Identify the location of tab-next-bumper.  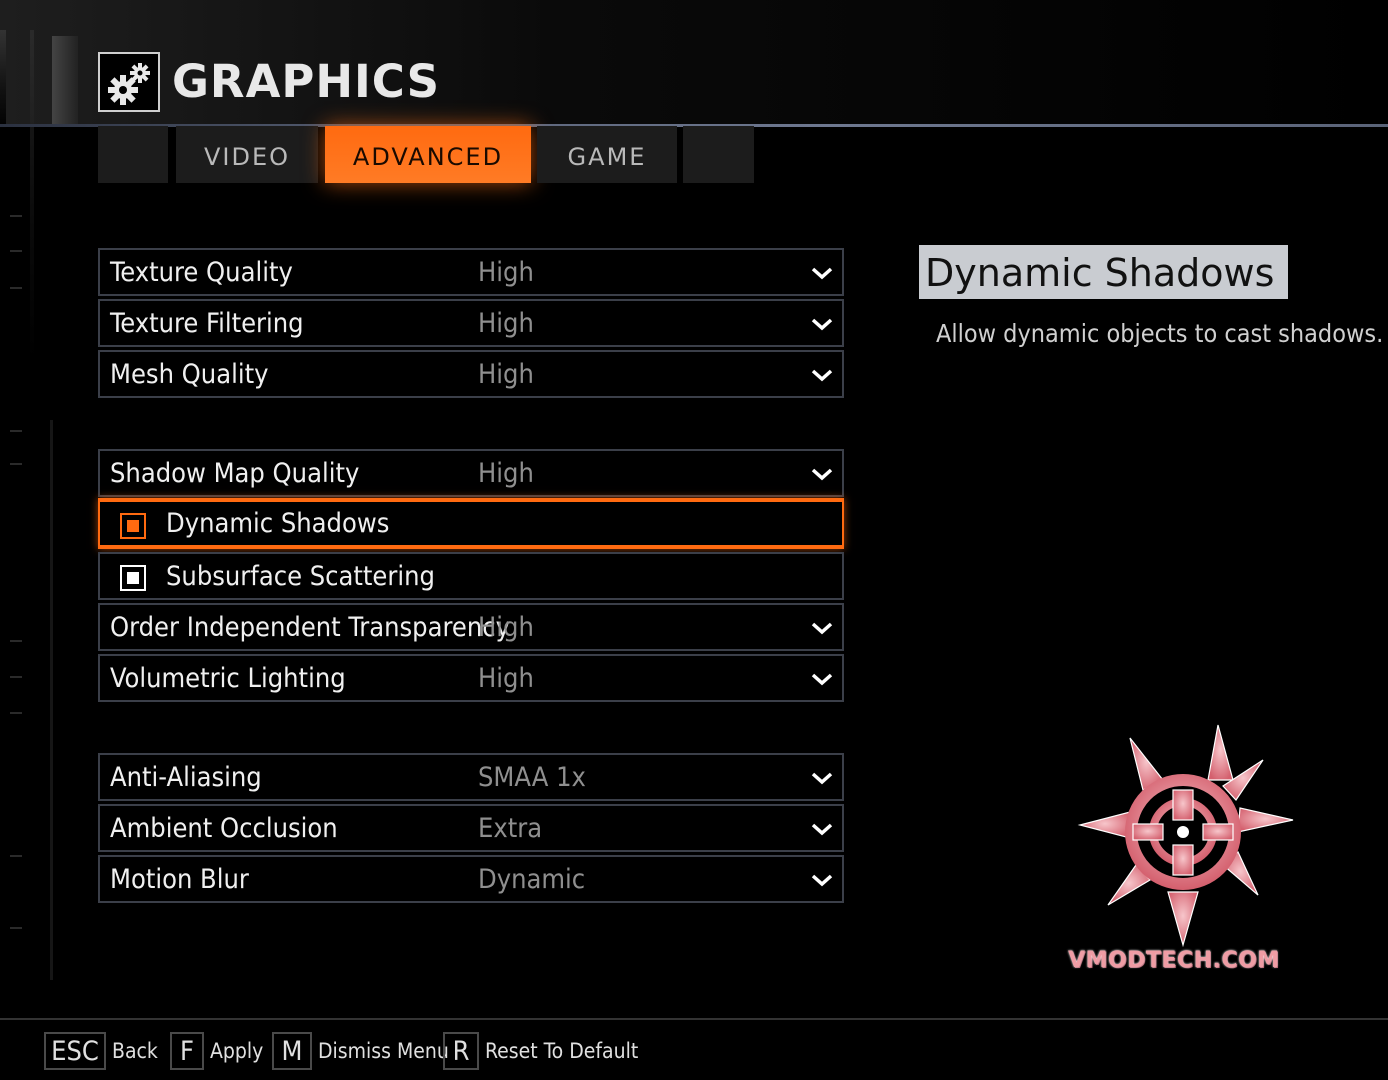
(718, 154).